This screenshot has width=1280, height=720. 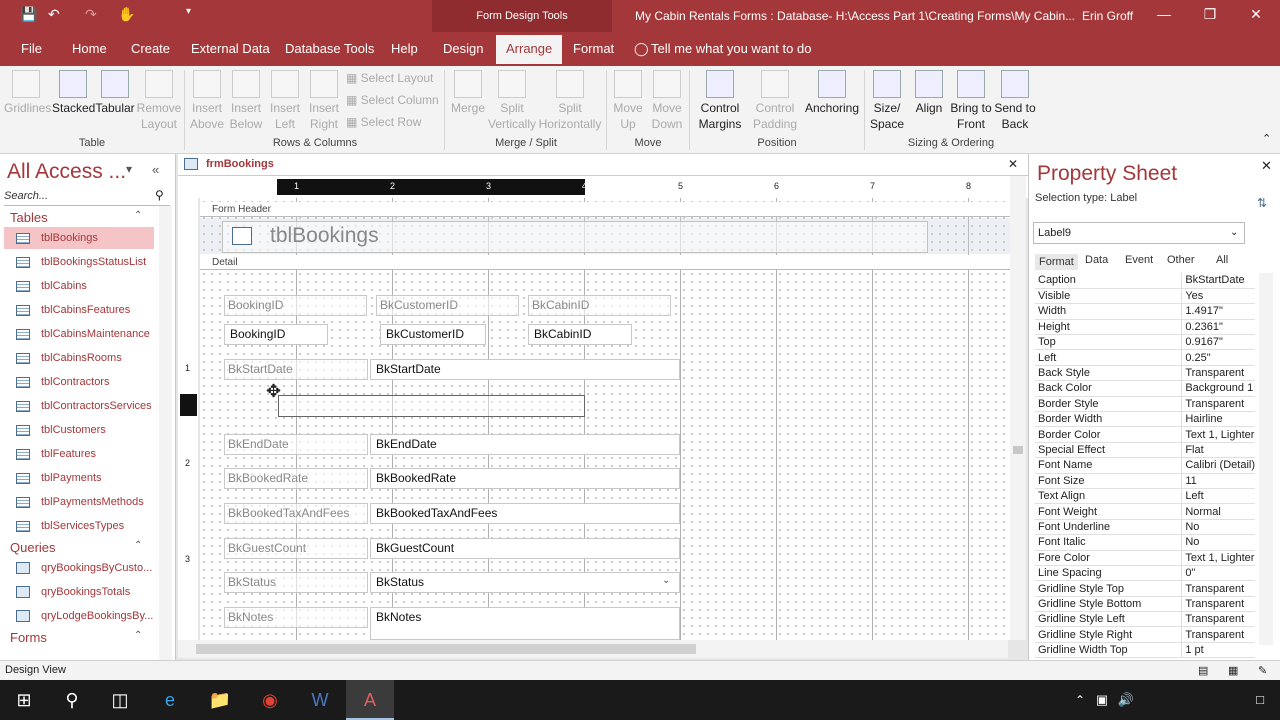 What do you see at coordinates (1096, 260) in the screenshot?
I see `tab-data: Data` at bounding box center [1096, 260].